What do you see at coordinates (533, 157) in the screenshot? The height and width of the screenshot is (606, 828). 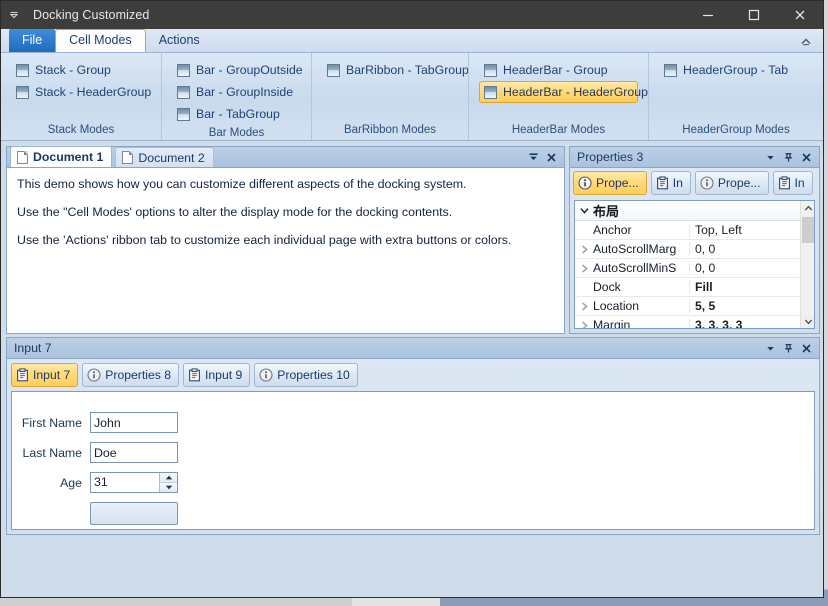 I see `tab-list-icon` at bounding box center [533, 157].